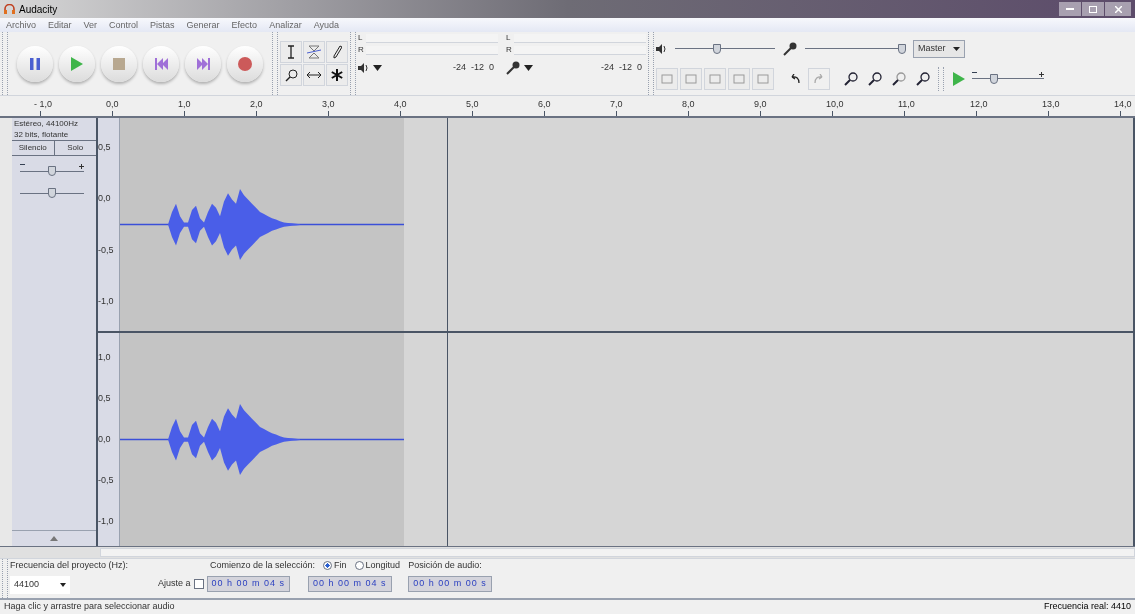  Describe the element at coordinates (361, 50) in the screenshot. I see `channel-label: R` at that location.